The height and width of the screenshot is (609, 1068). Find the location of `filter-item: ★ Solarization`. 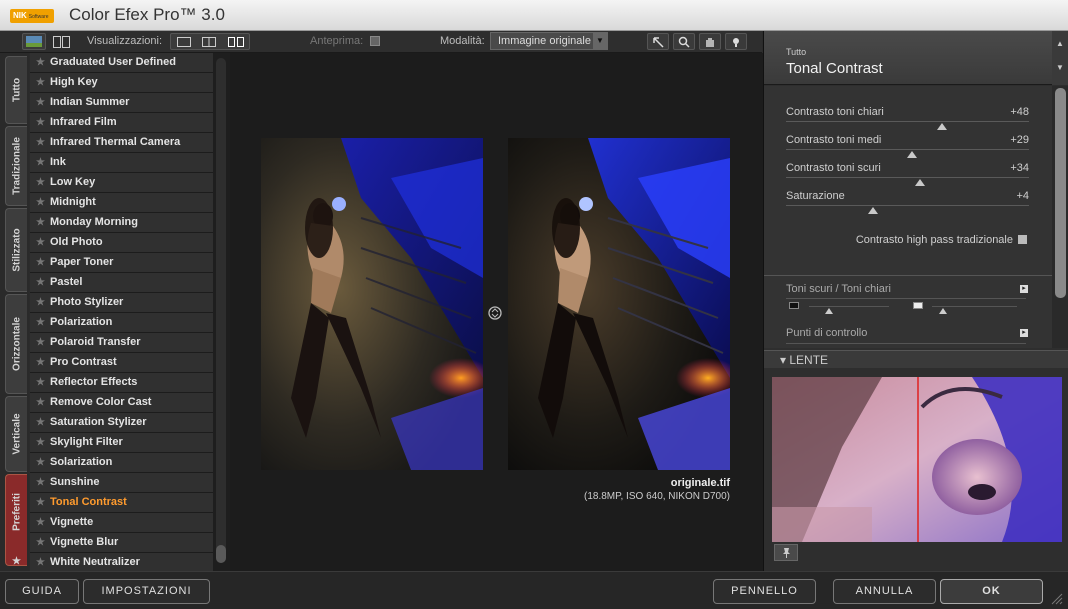

filter-item: ★ Solarization is located at coordinates (121, 463).